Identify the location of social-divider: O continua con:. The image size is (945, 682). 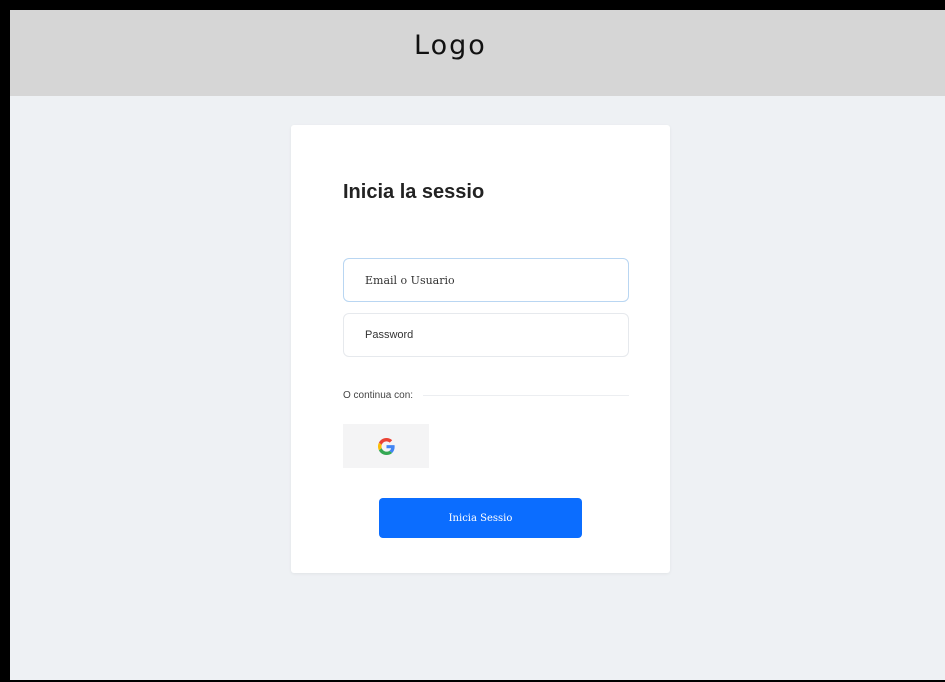
(486, 395).